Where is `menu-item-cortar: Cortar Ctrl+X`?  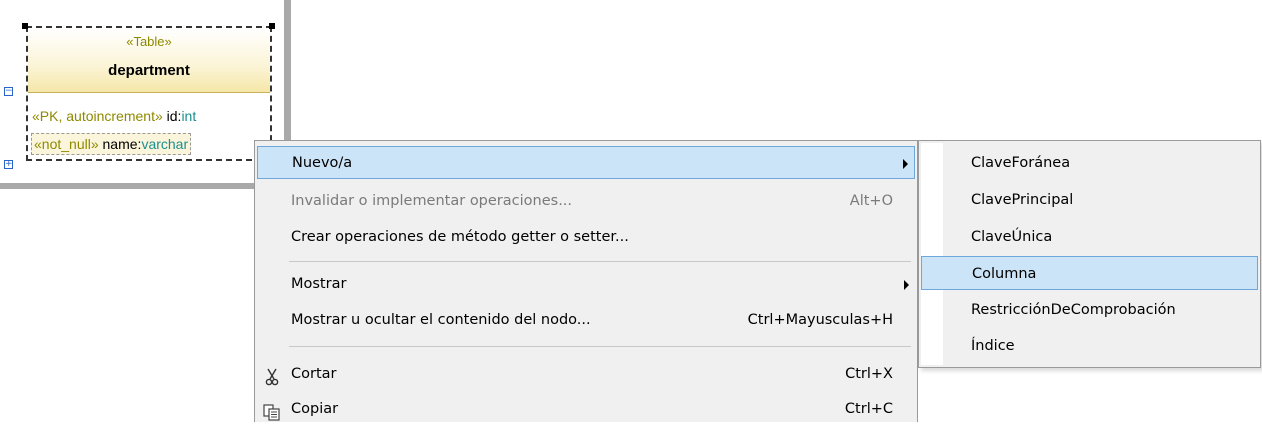
menu-item-cortar: Cortar Ctrl+X is located at coordinates (586, 374).